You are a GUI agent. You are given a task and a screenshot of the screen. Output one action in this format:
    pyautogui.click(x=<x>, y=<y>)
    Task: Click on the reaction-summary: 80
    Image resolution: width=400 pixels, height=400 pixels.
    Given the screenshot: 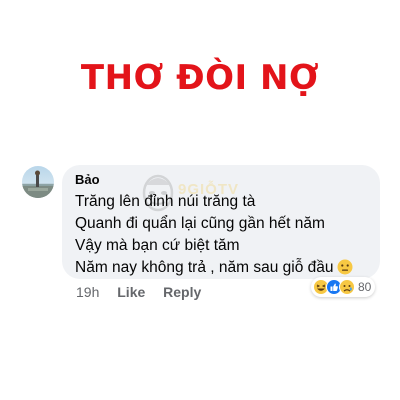 What is the action you would take?
    pyautogui.click(x=343, y=287)
    